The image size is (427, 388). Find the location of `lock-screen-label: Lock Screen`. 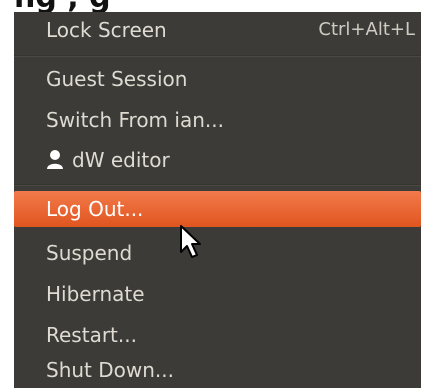

lock-screen-label: Lock Screen is located at coordinates (106, 30).